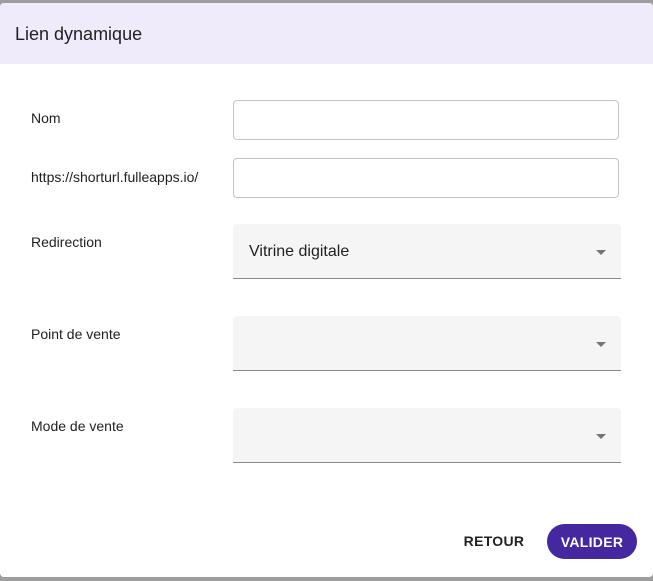 Image resolution: width=653 pixels, height=581 pixels. Describe the element at coordinates (79, 34) in the screenshot. I see `dialog-title: Lien dynamique` at that location.